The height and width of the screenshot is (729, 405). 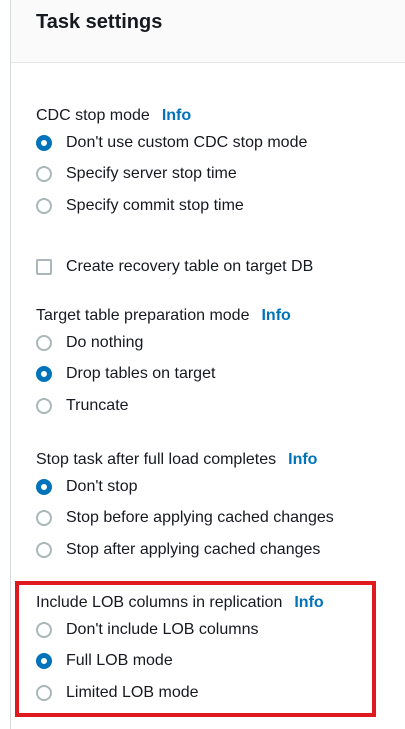 What do you see at coordinates (155, 205) in the screenshot?
I see `cdc-option-commit-stop-time-label: Specify commit stop time` at bounding box center [155, 205].